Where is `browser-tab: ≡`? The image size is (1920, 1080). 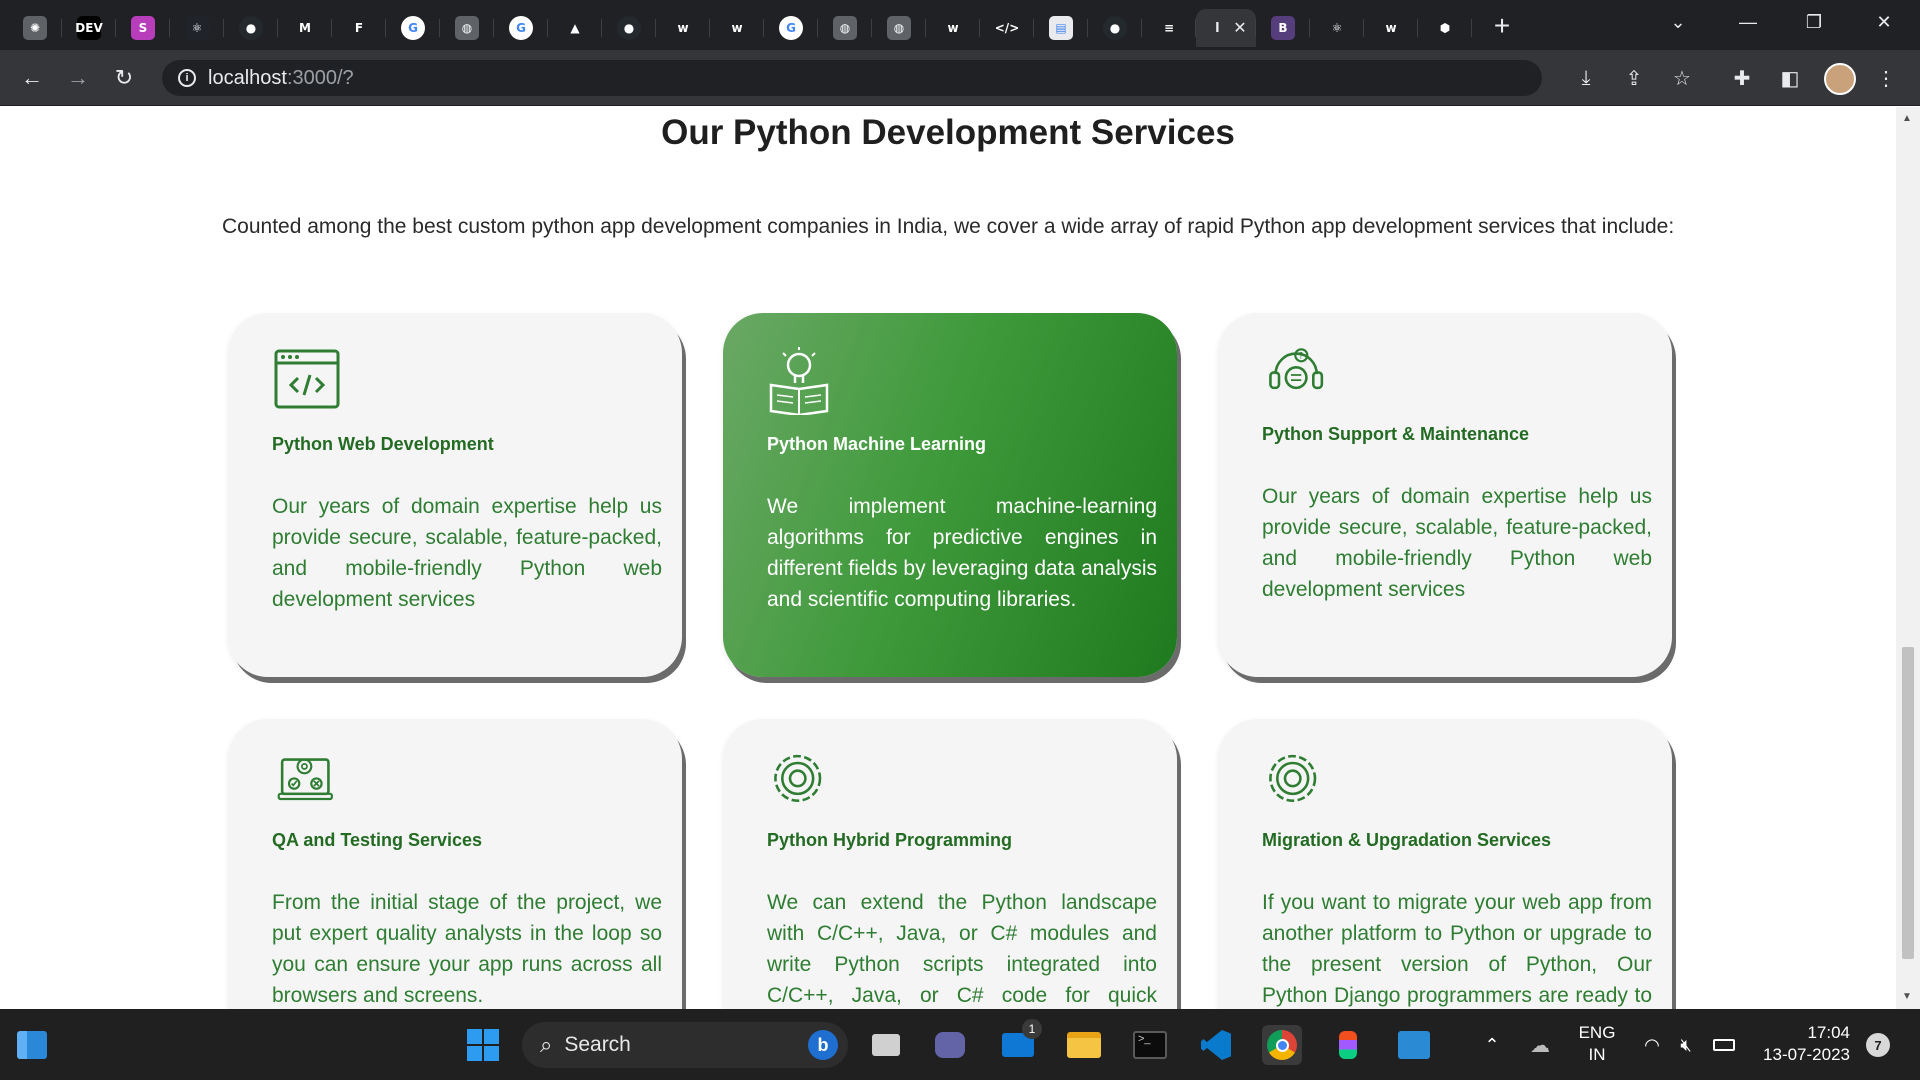 browser-tab: ≡ is located at coordinates (1169, 28).